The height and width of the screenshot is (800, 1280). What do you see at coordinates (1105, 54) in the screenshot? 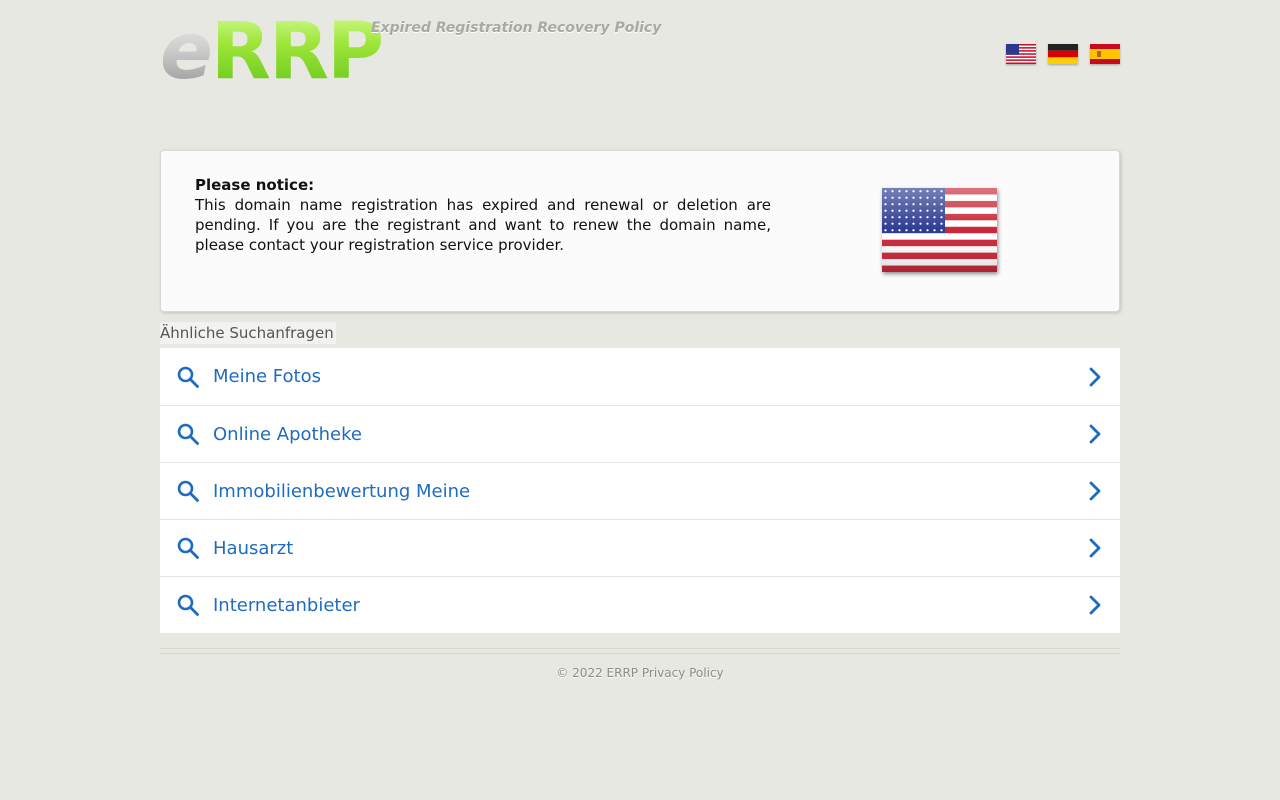
I see `es-flag-icon` at bounding box center [1105, 54].